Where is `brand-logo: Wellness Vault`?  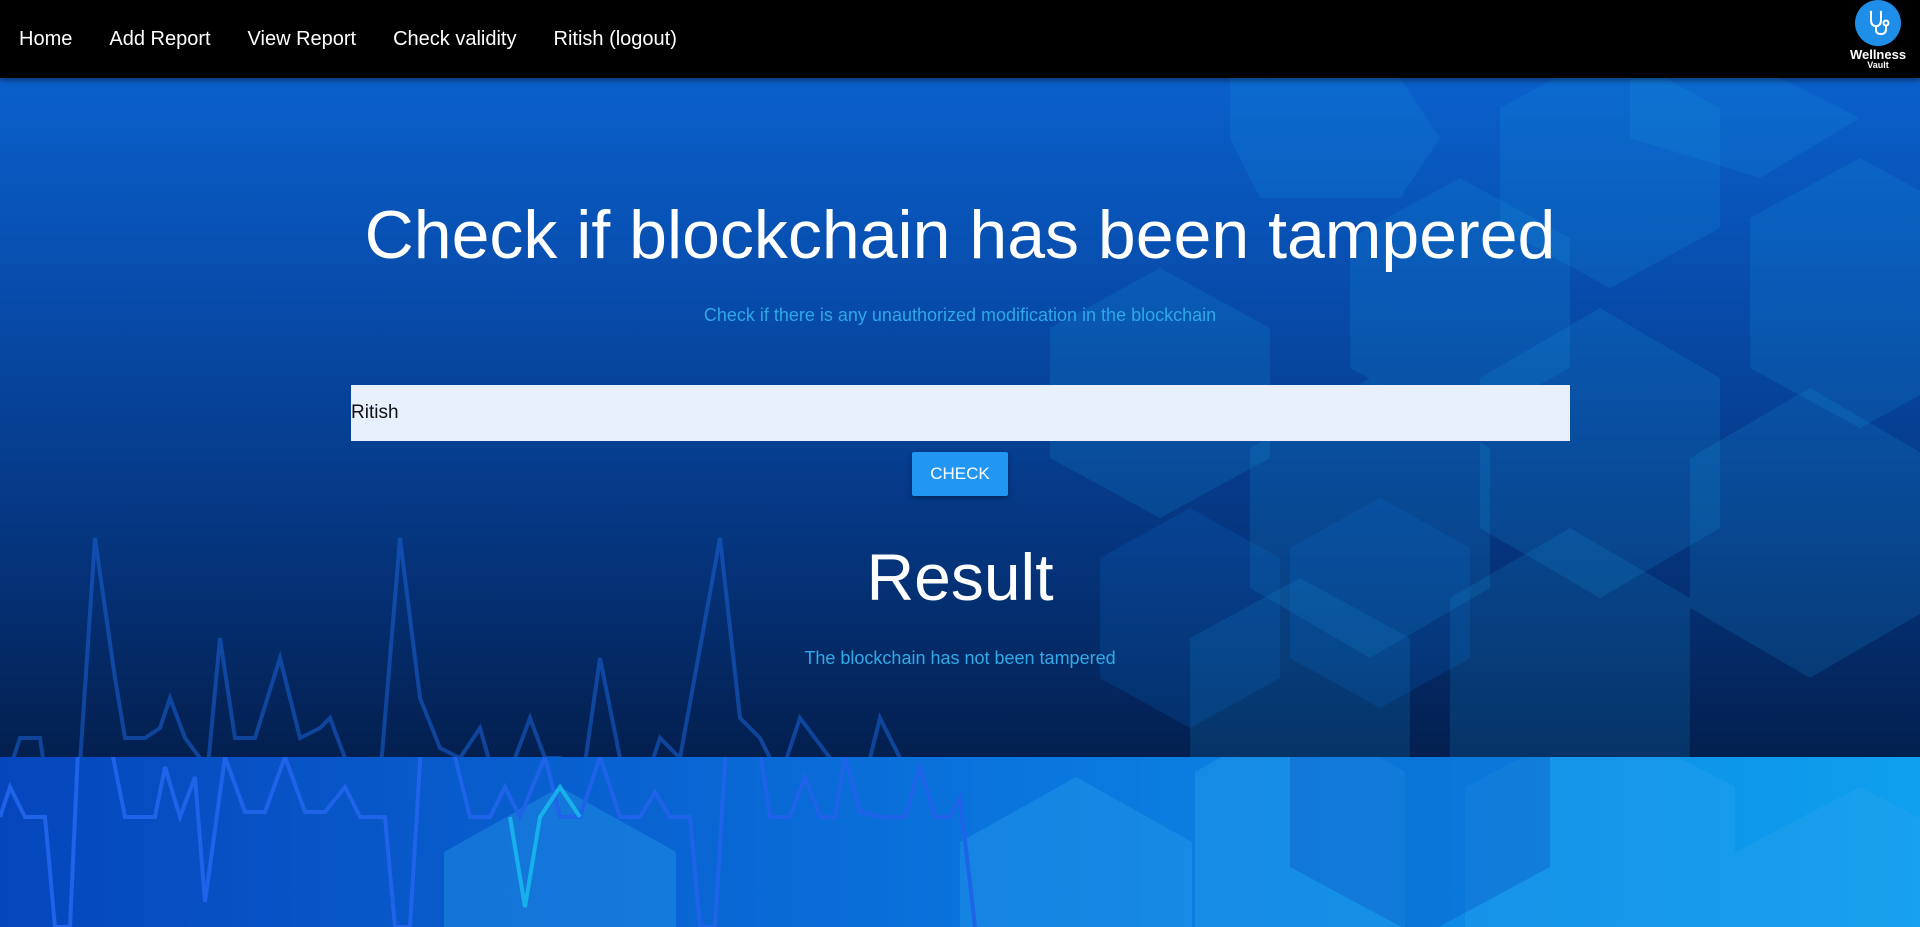 brand-logo: Wellness Vault is located at coordinates (1878, 39).